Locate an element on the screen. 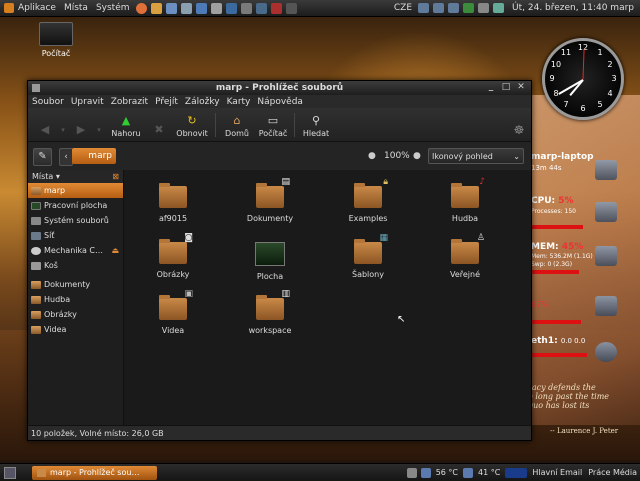  back-history-button: ▾ is located at coordinates (63, 132).